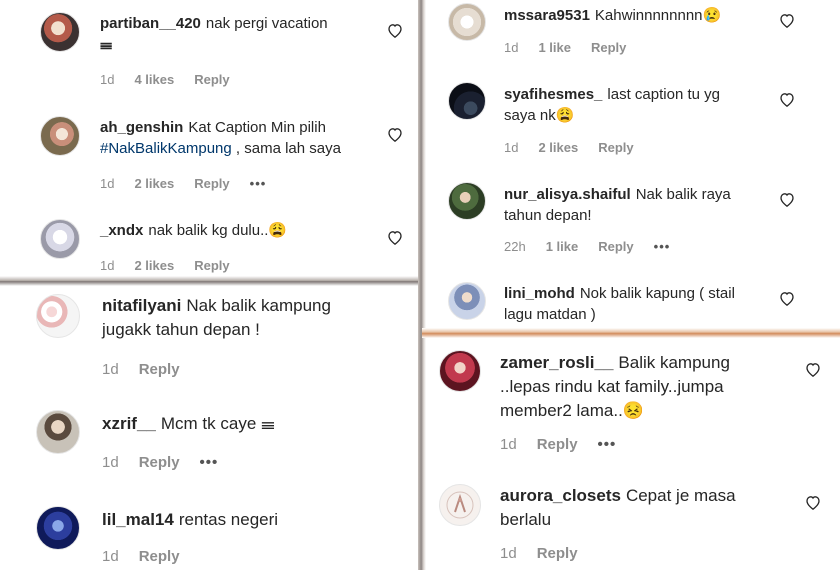  Describe the element at coordinates (129, 423) in the screenshot. I see `comment-username: xzrif__` at that location.